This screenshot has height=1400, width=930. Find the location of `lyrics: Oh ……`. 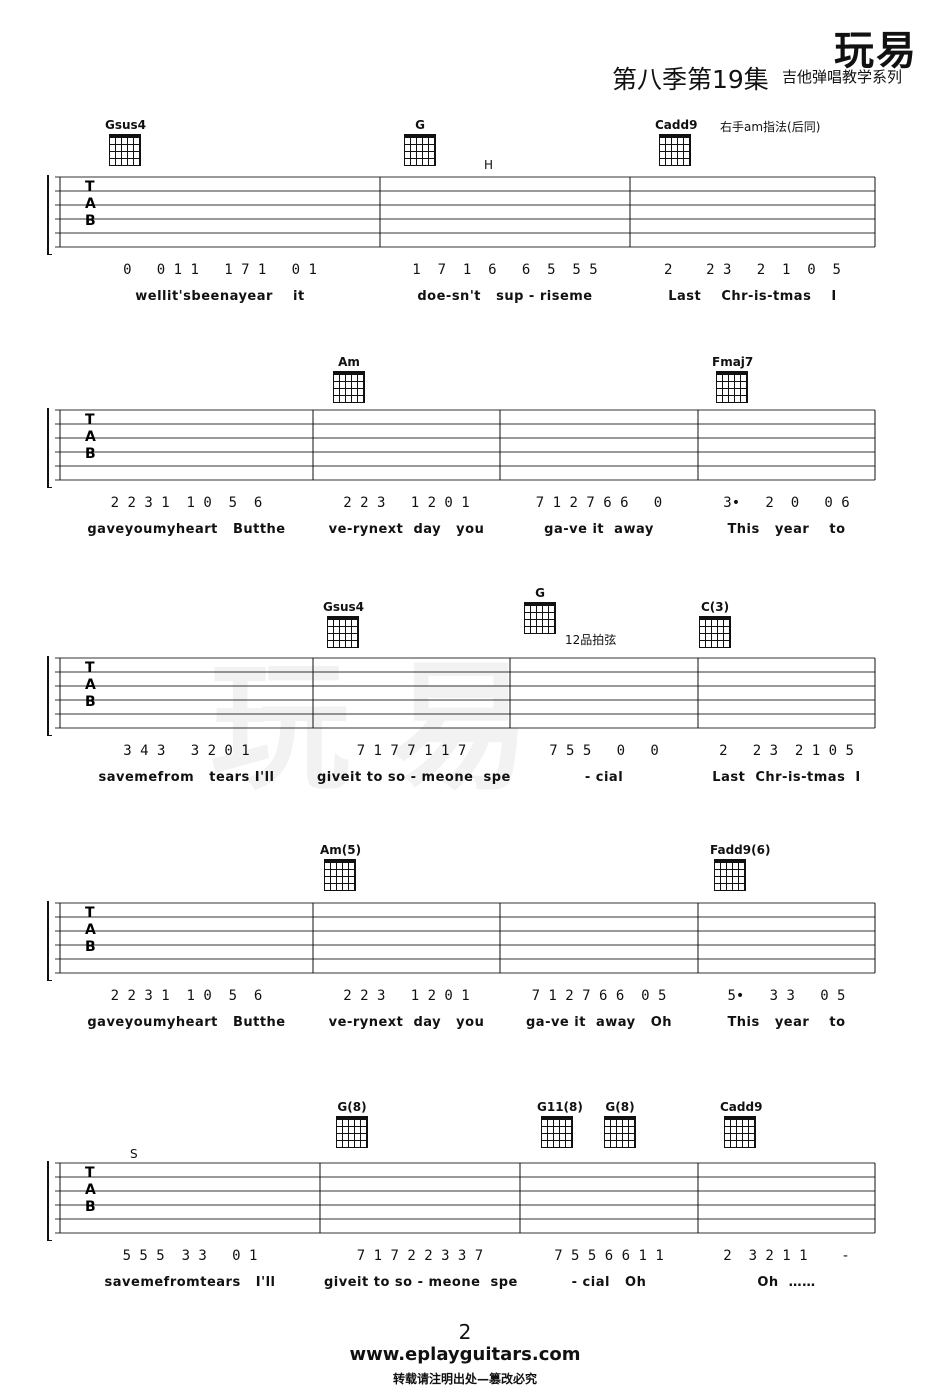

lyrics: Oh …… is located at coordinates (786, 1282).